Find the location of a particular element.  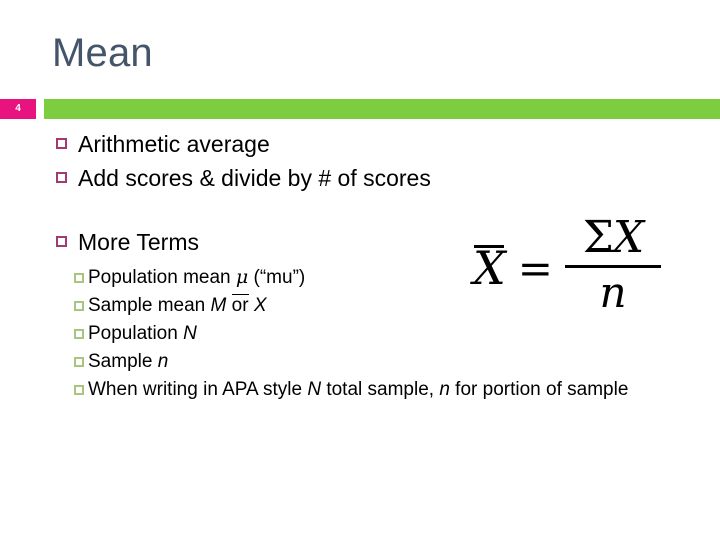

list-item: Arithmetic average is located at coordinates (366, 144).